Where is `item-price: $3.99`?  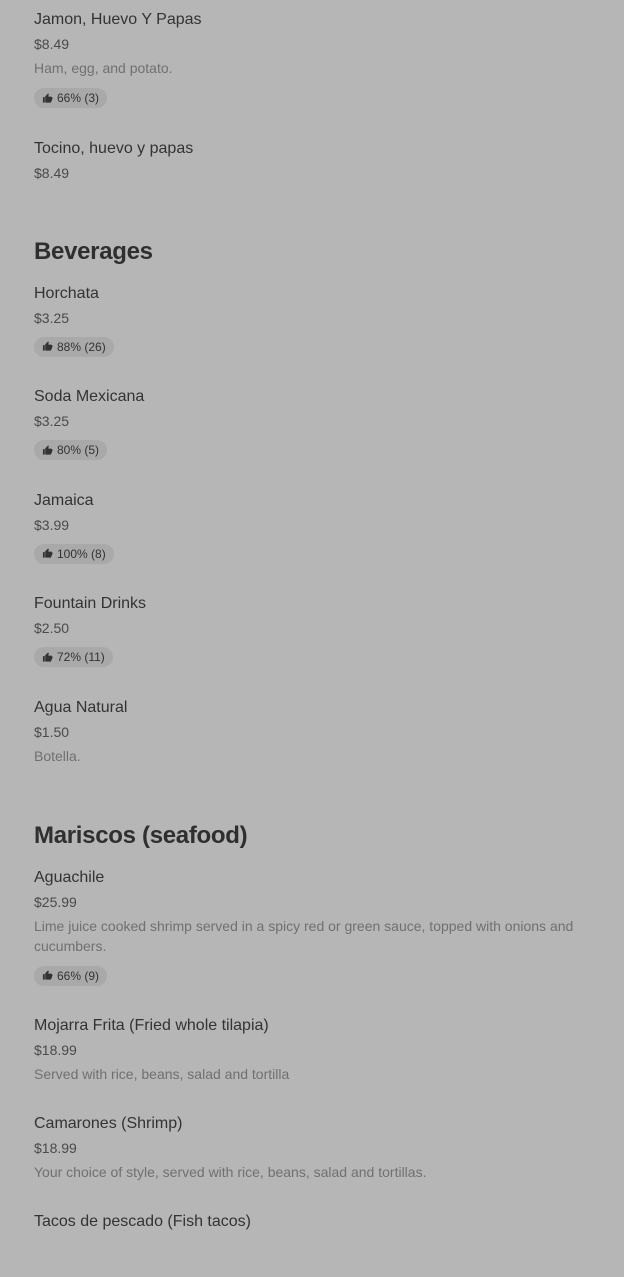
item-price: $3.99 is located at coordinates (52, 524).